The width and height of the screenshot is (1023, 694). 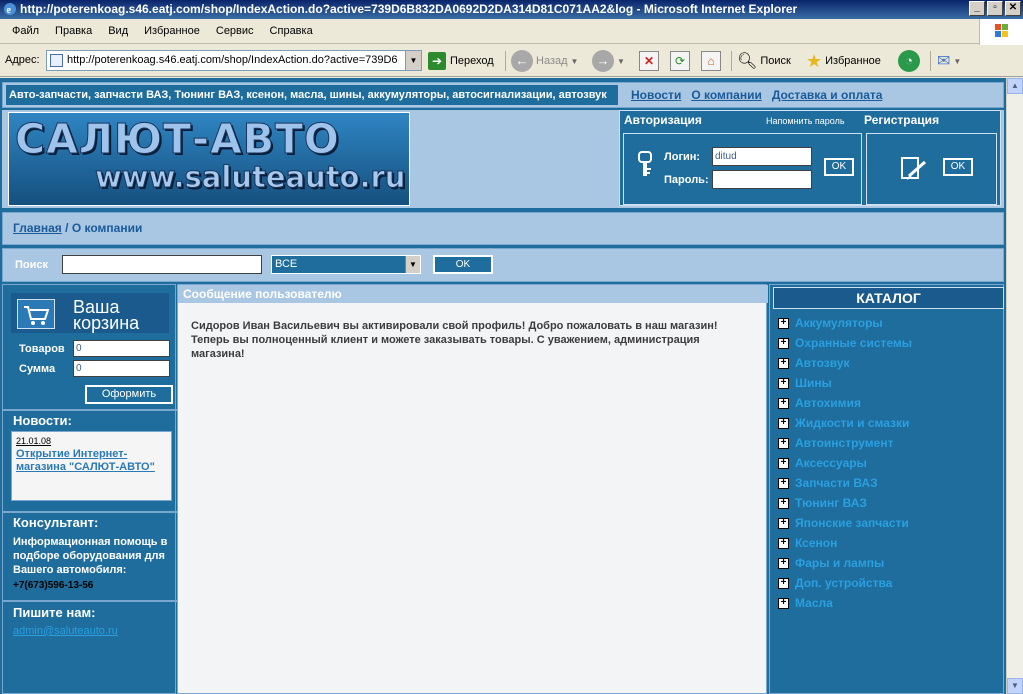 What do you see at coordinates (1014, 386) in the screenshot?
I see `vertical-scrollbar: ▲ ▼` at bounding box center [1014, 386].